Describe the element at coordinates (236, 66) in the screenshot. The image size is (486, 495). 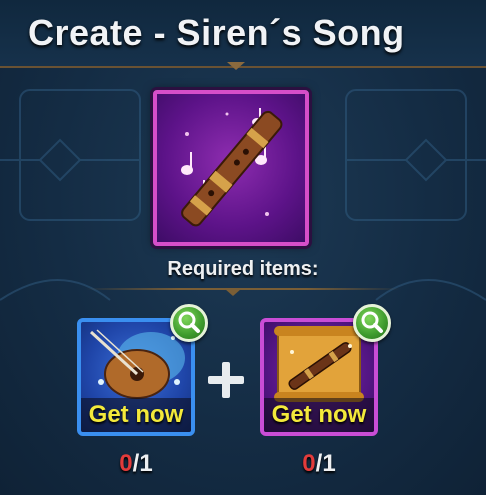
I see `title-notch` at that location.